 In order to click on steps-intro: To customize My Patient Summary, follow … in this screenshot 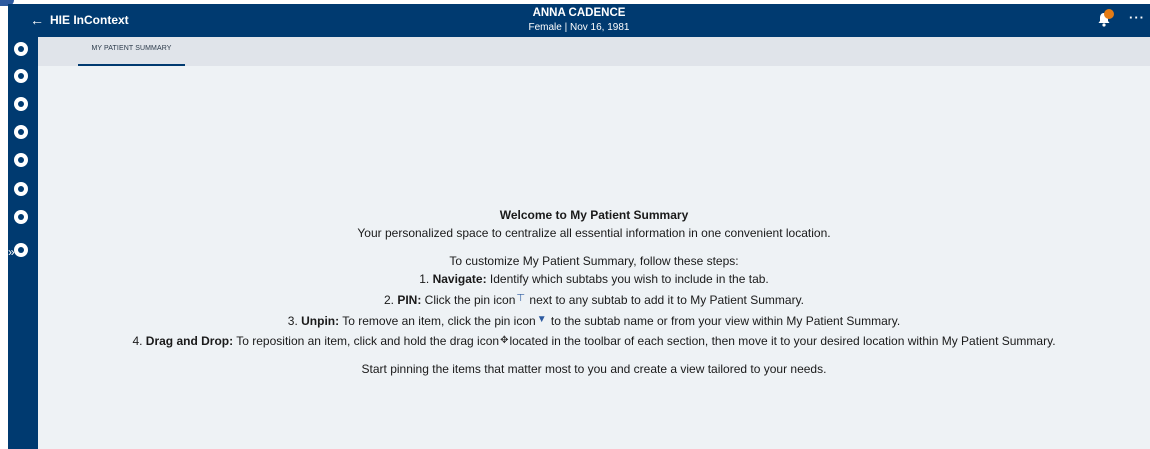, I will do `click(594, 261)`.